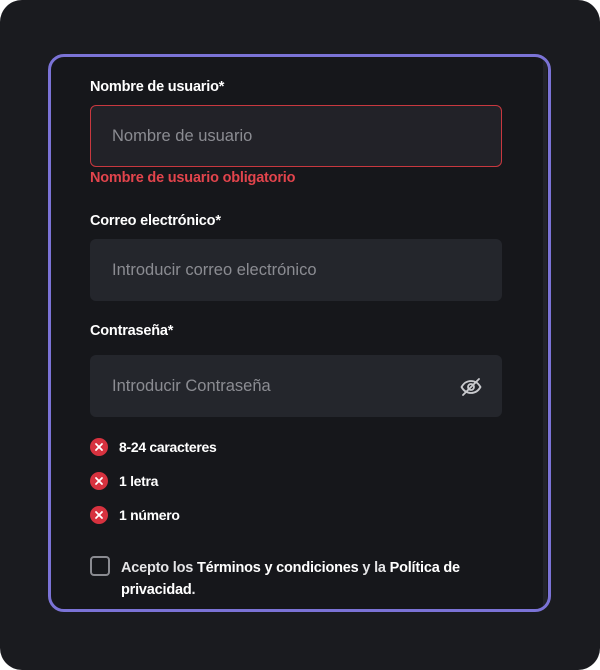  What do you see at coordinates (149, 515) in the screenshot?
I see `requirement-text: 1 número` at bounding box center [149, 515].